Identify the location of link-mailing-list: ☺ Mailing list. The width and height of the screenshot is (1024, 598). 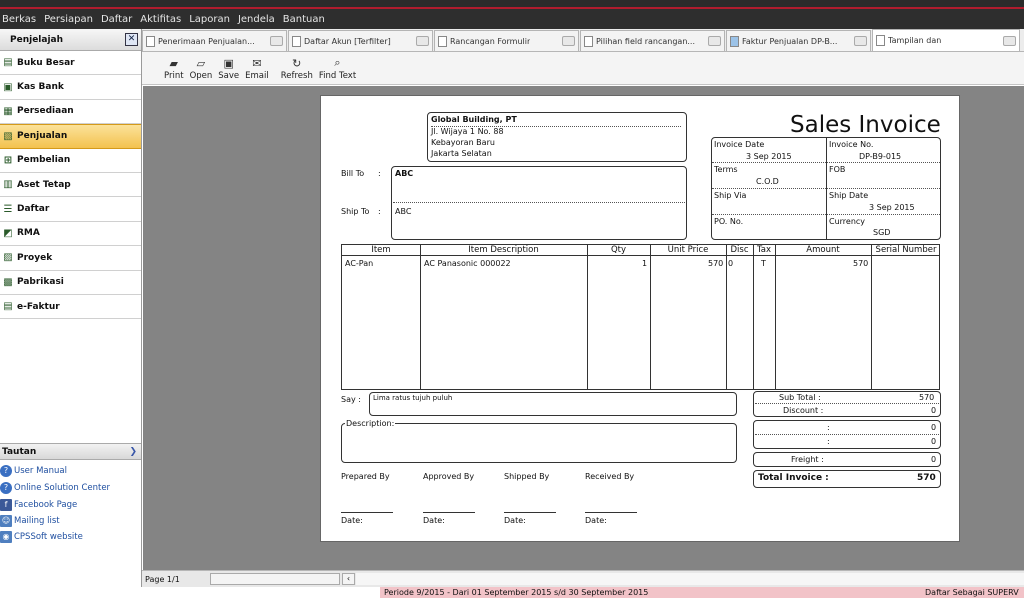
(30, 521).